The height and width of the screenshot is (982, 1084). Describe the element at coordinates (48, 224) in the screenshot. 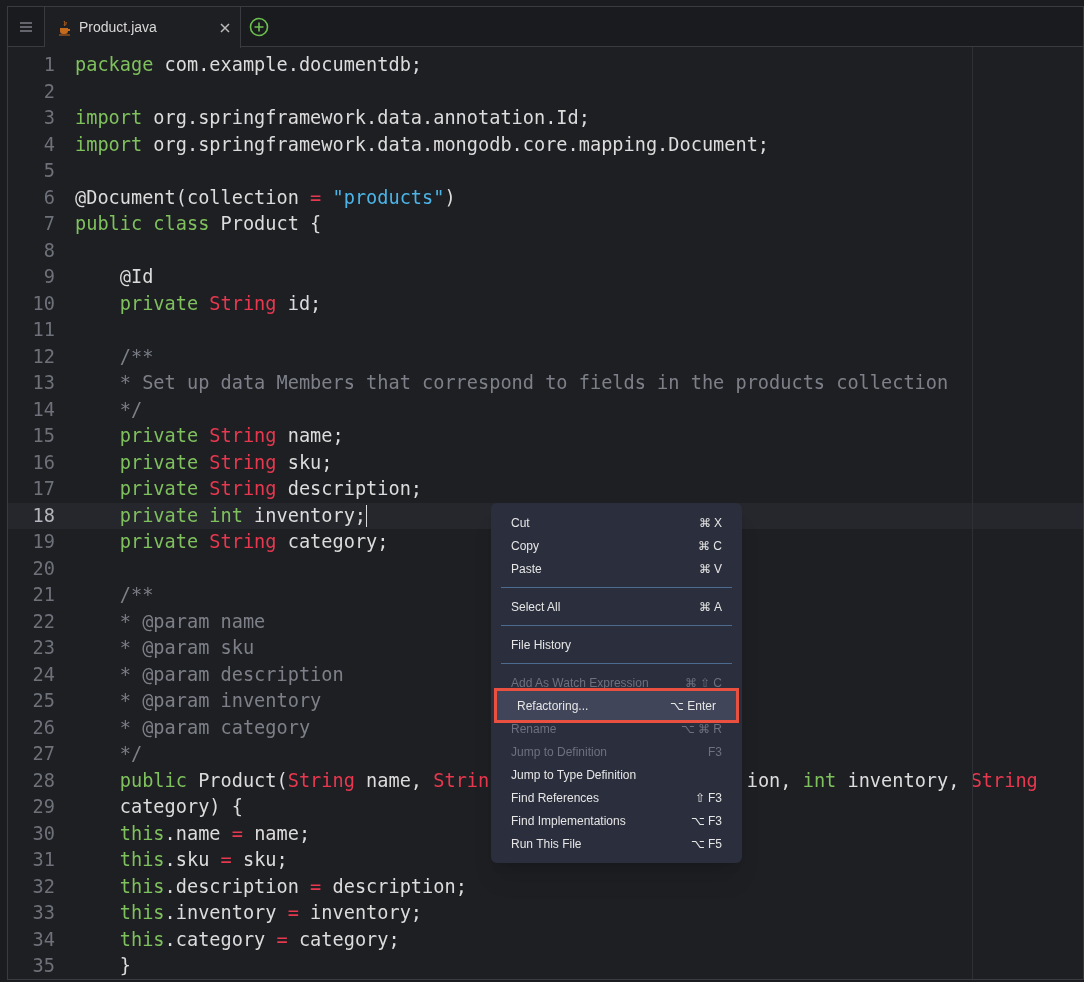

I see `line-number: 7` at that location.